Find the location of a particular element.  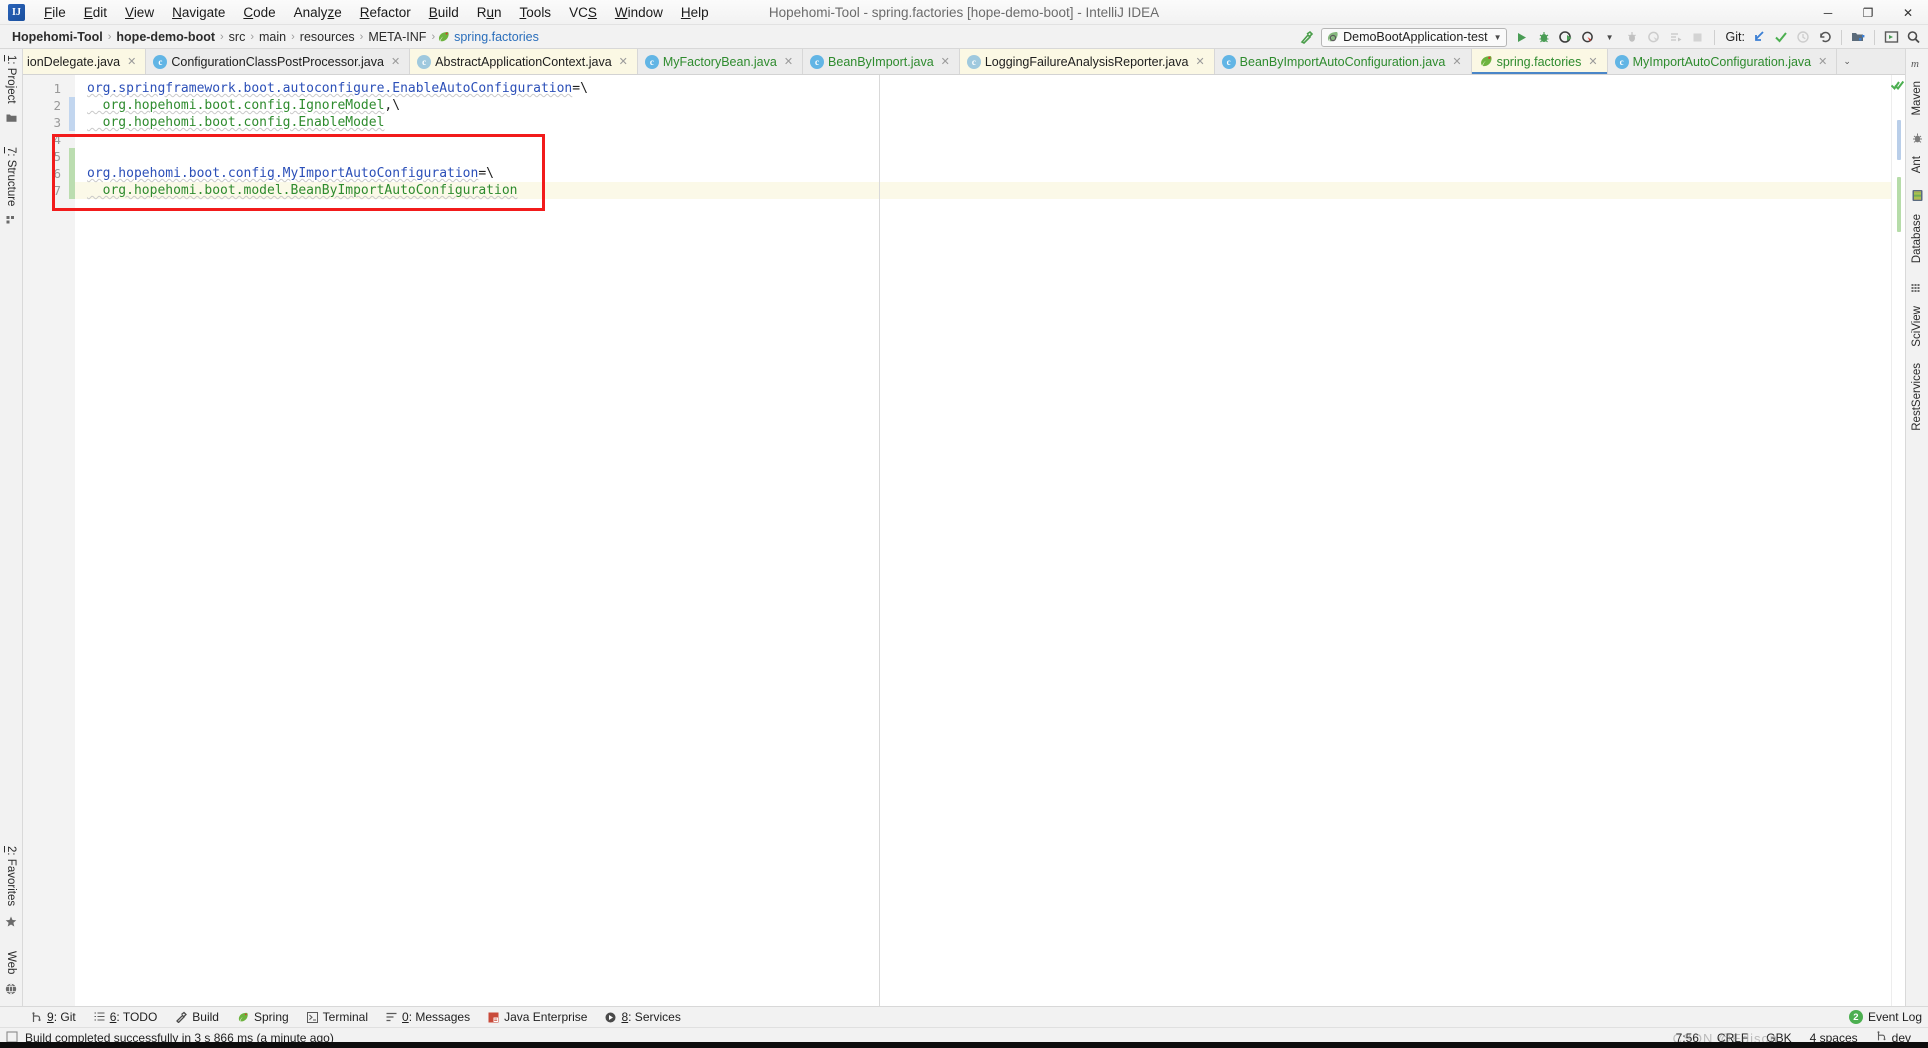

menu-navigate: Navigate is located at coordinates (198, 12).